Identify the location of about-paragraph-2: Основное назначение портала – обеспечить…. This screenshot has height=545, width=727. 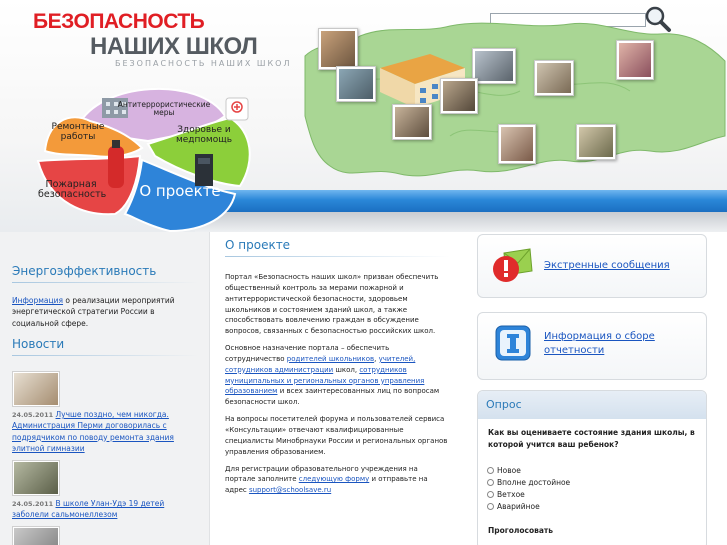
(337, 375).